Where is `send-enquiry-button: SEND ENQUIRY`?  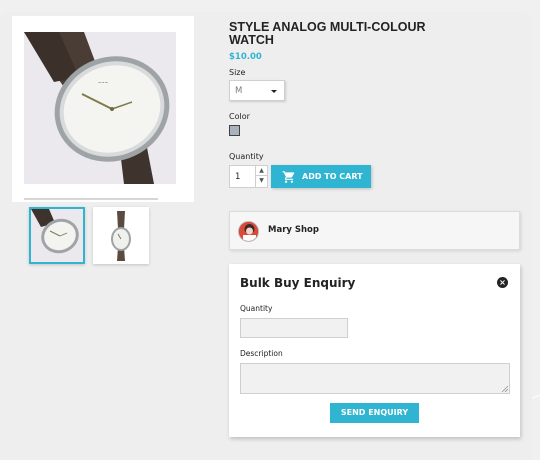 send-enquiry-button: SEND ENQUIRY is located at coordinates (374, 413).